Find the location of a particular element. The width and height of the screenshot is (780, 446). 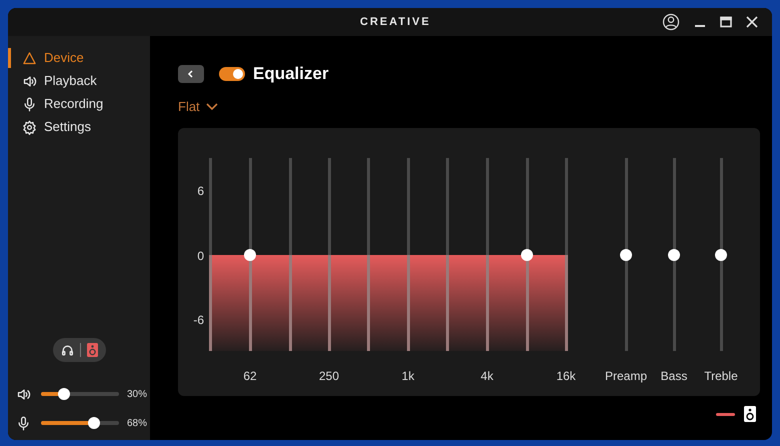

sidebar-item: Recording is located at coordinates (79, 104).